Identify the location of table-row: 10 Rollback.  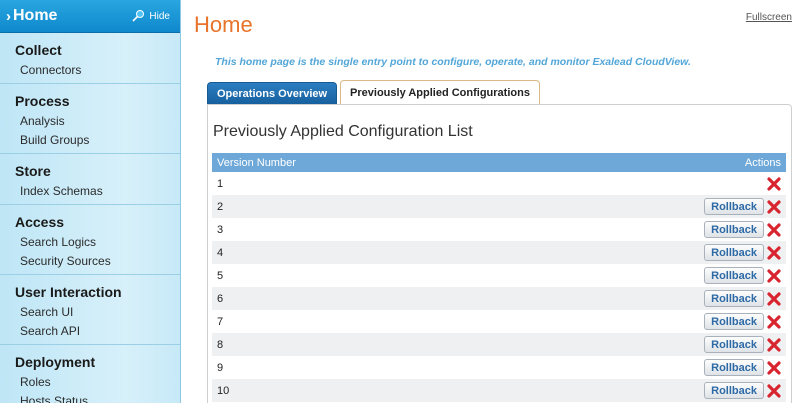
(499, 390).